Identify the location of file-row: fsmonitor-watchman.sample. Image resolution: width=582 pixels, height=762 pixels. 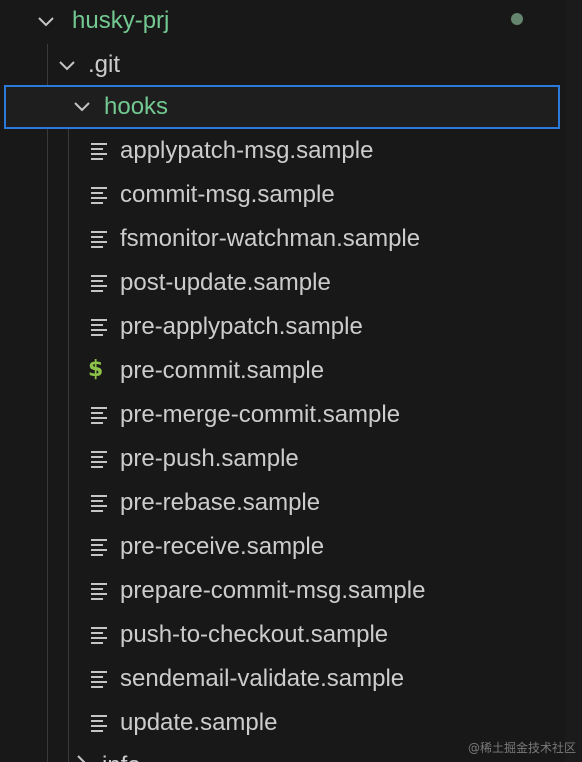
(291, 239).